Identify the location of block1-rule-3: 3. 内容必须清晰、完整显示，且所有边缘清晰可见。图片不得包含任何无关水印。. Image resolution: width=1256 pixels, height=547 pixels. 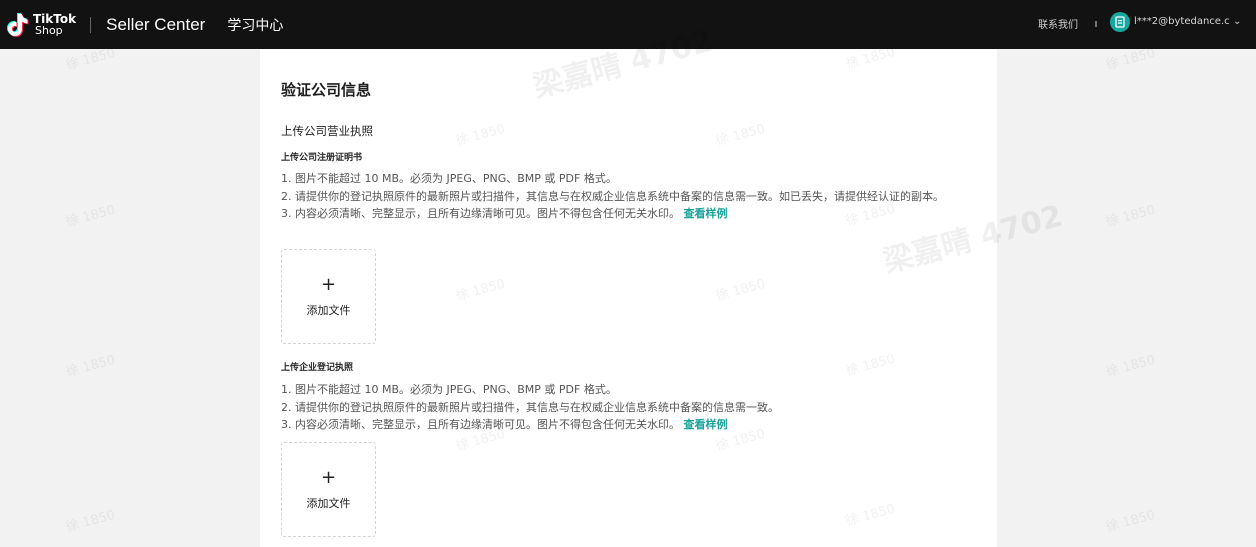
(480, 213).